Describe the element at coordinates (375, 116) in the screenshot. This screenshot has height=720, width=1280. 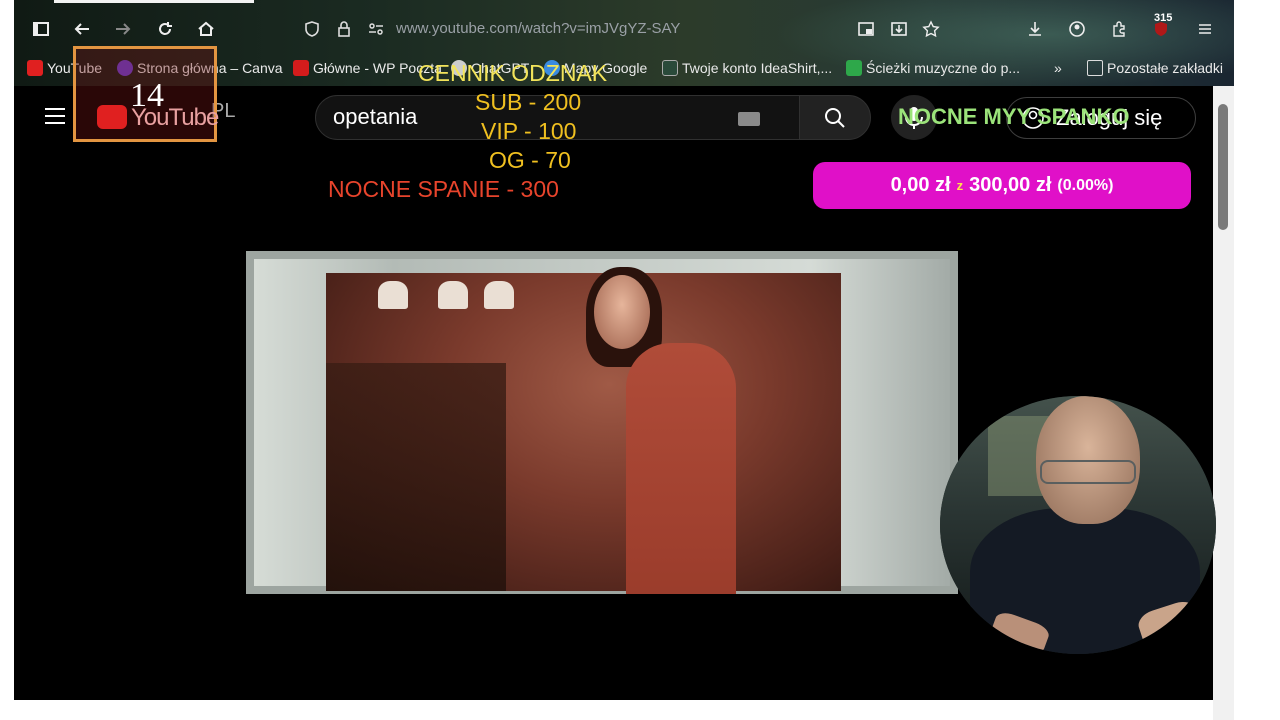
I see `search-query: opetania` at that location.